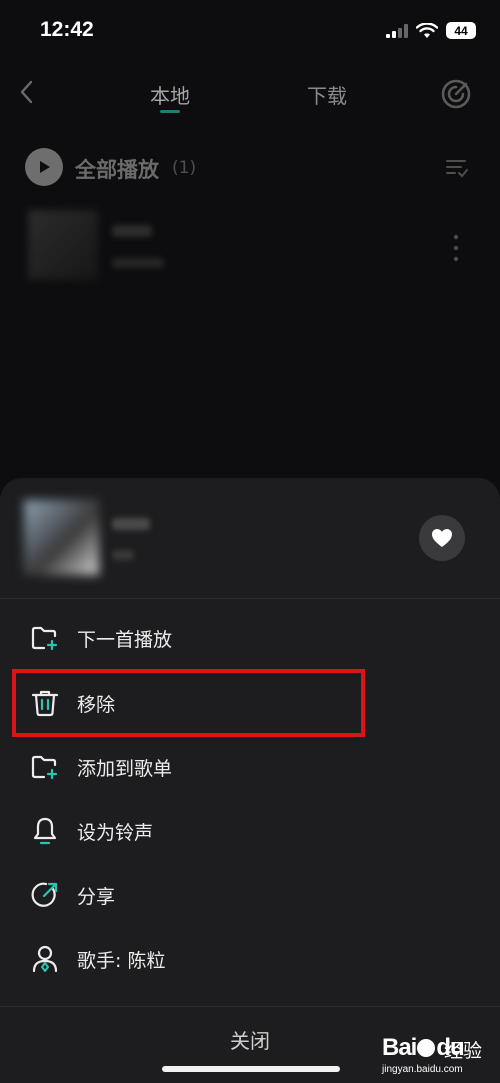 The height and width of the screenshot is (1083, 500). I want to click on share-icon, so click(44, 894).